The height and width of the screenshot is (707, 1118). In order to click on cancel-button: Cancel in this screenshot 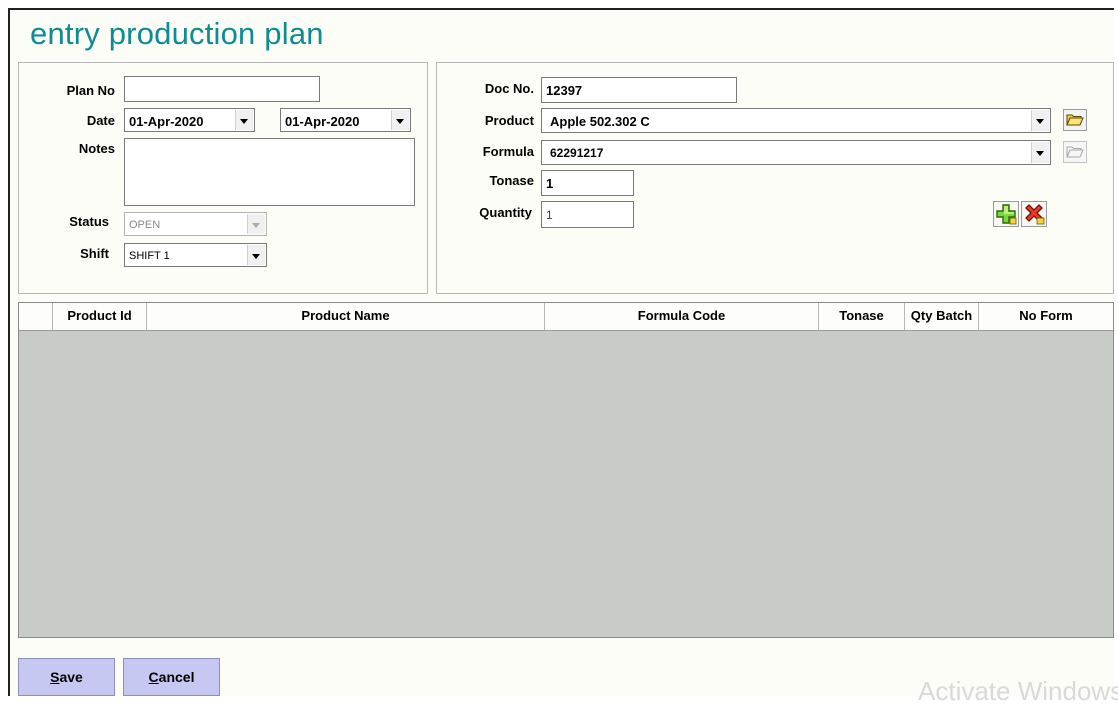, I will do `click(171, 677)`.